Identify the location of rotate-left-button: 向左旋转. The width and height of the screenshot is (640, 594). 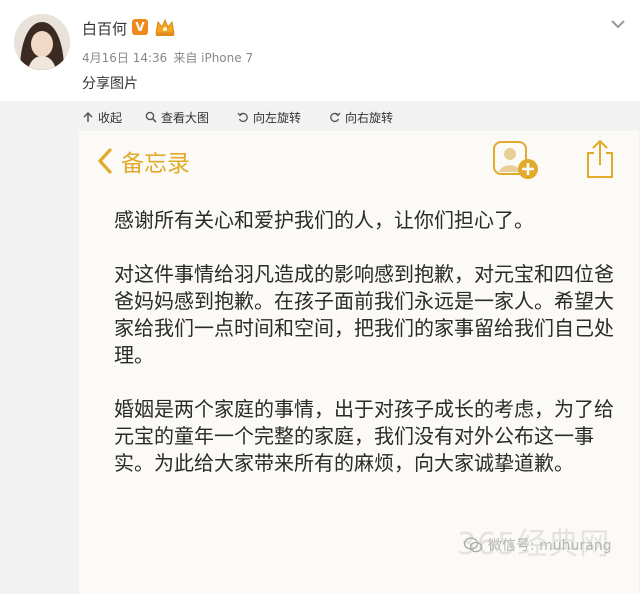
(269, 117).